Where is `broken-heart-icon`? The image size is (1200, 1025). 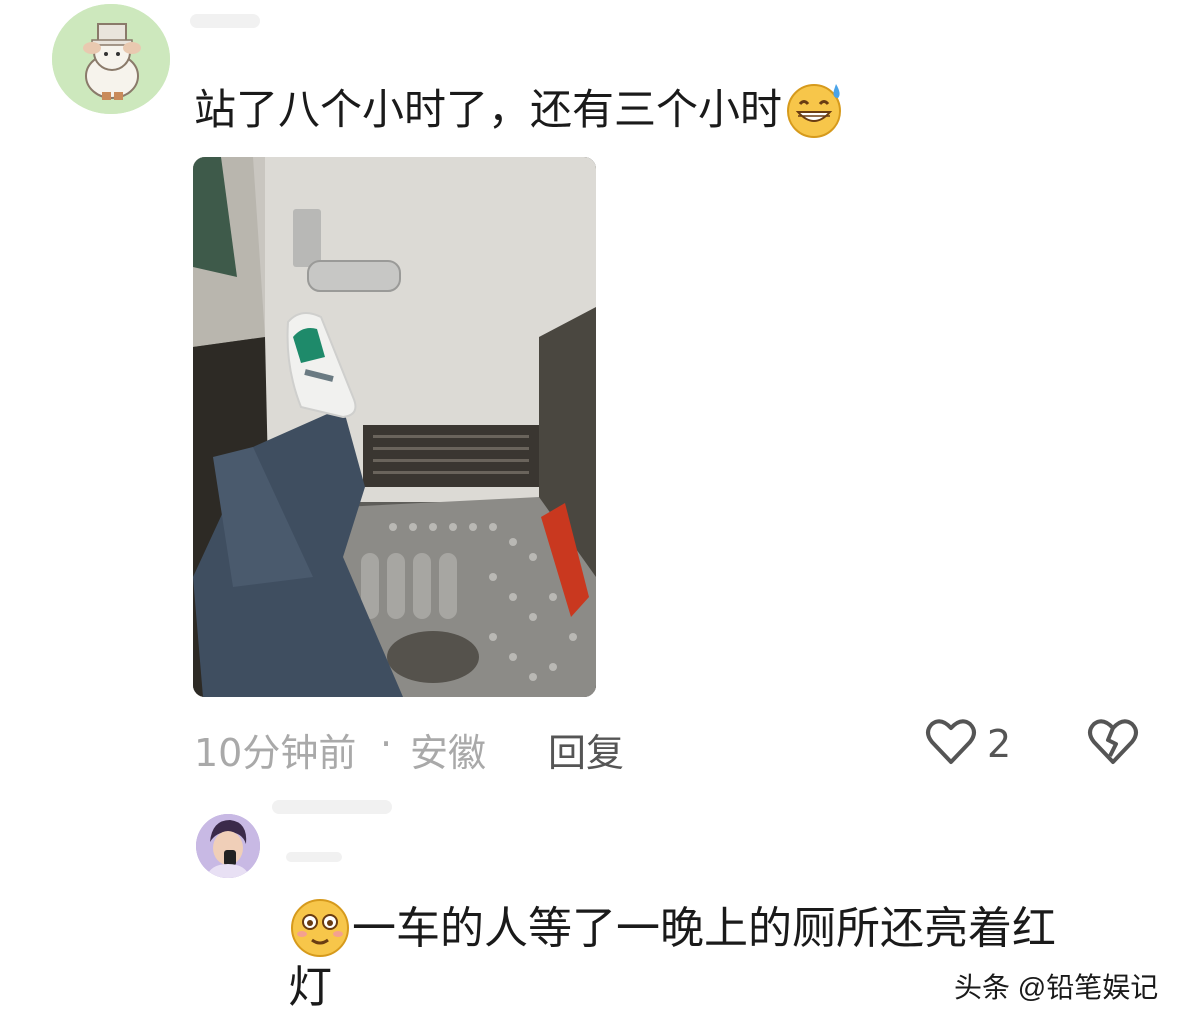
broken-heart-icon is located at coordinates (1113, 743).